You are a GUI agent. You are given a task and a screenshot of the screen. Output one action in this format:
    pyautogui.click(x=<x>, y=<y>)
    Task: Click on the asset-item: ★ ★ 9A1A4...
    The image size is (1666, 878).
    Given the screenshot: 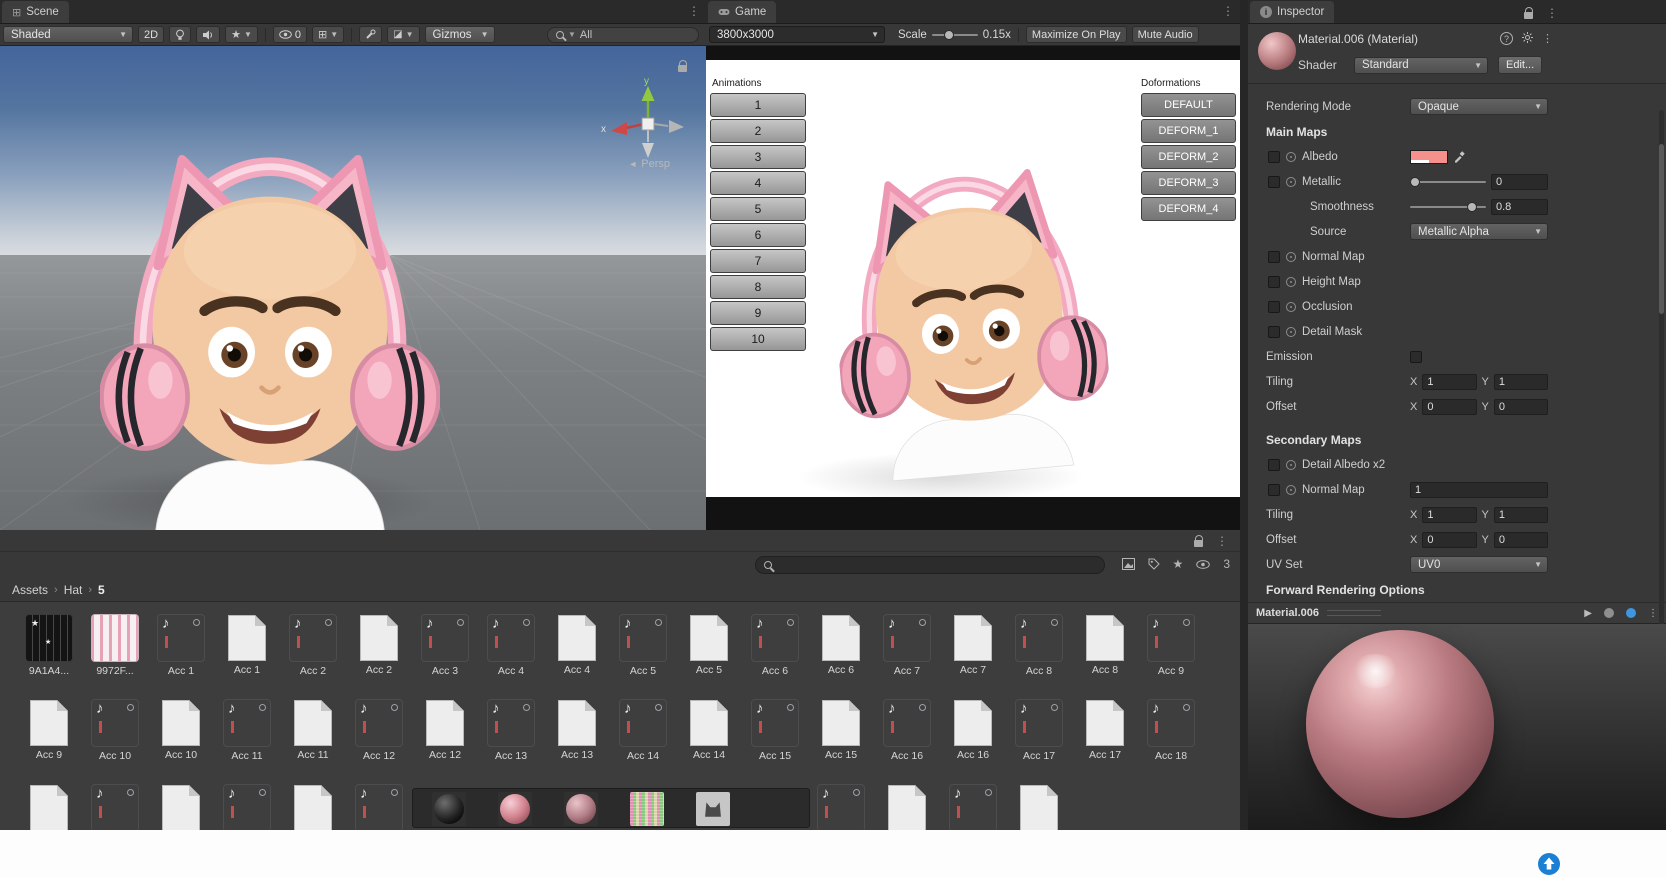 What is the action you would take?
    pyautogui.click(x=49, y=656)
    